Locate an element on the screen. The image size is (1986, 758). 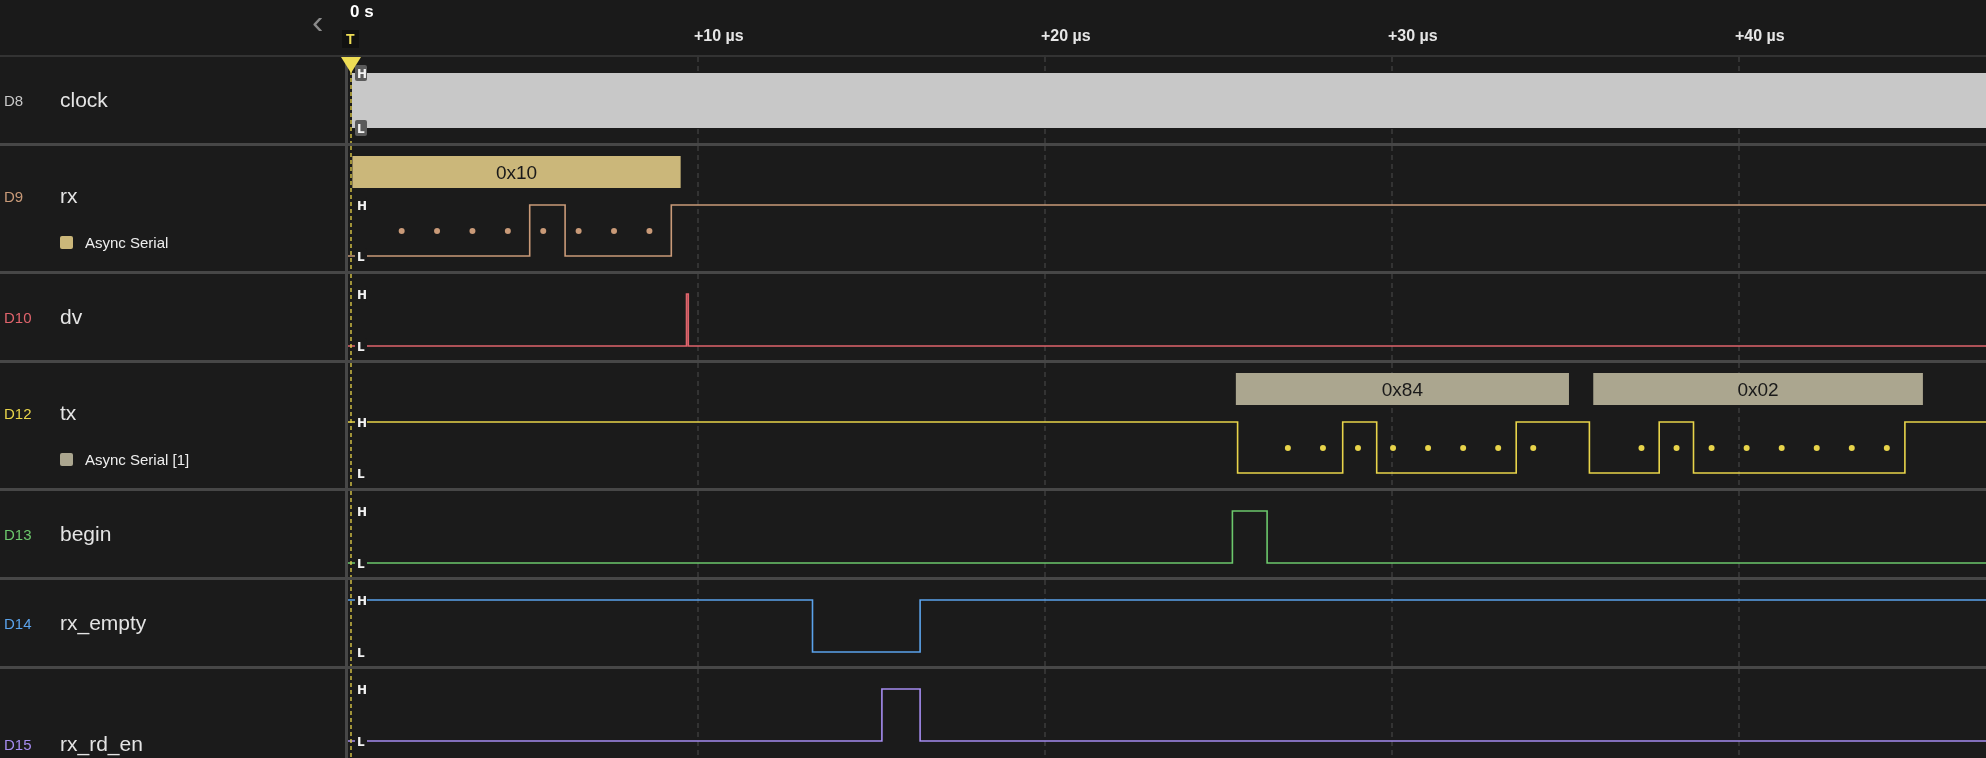
time-origin-label: 0 s is located at coordinates (362, 12).